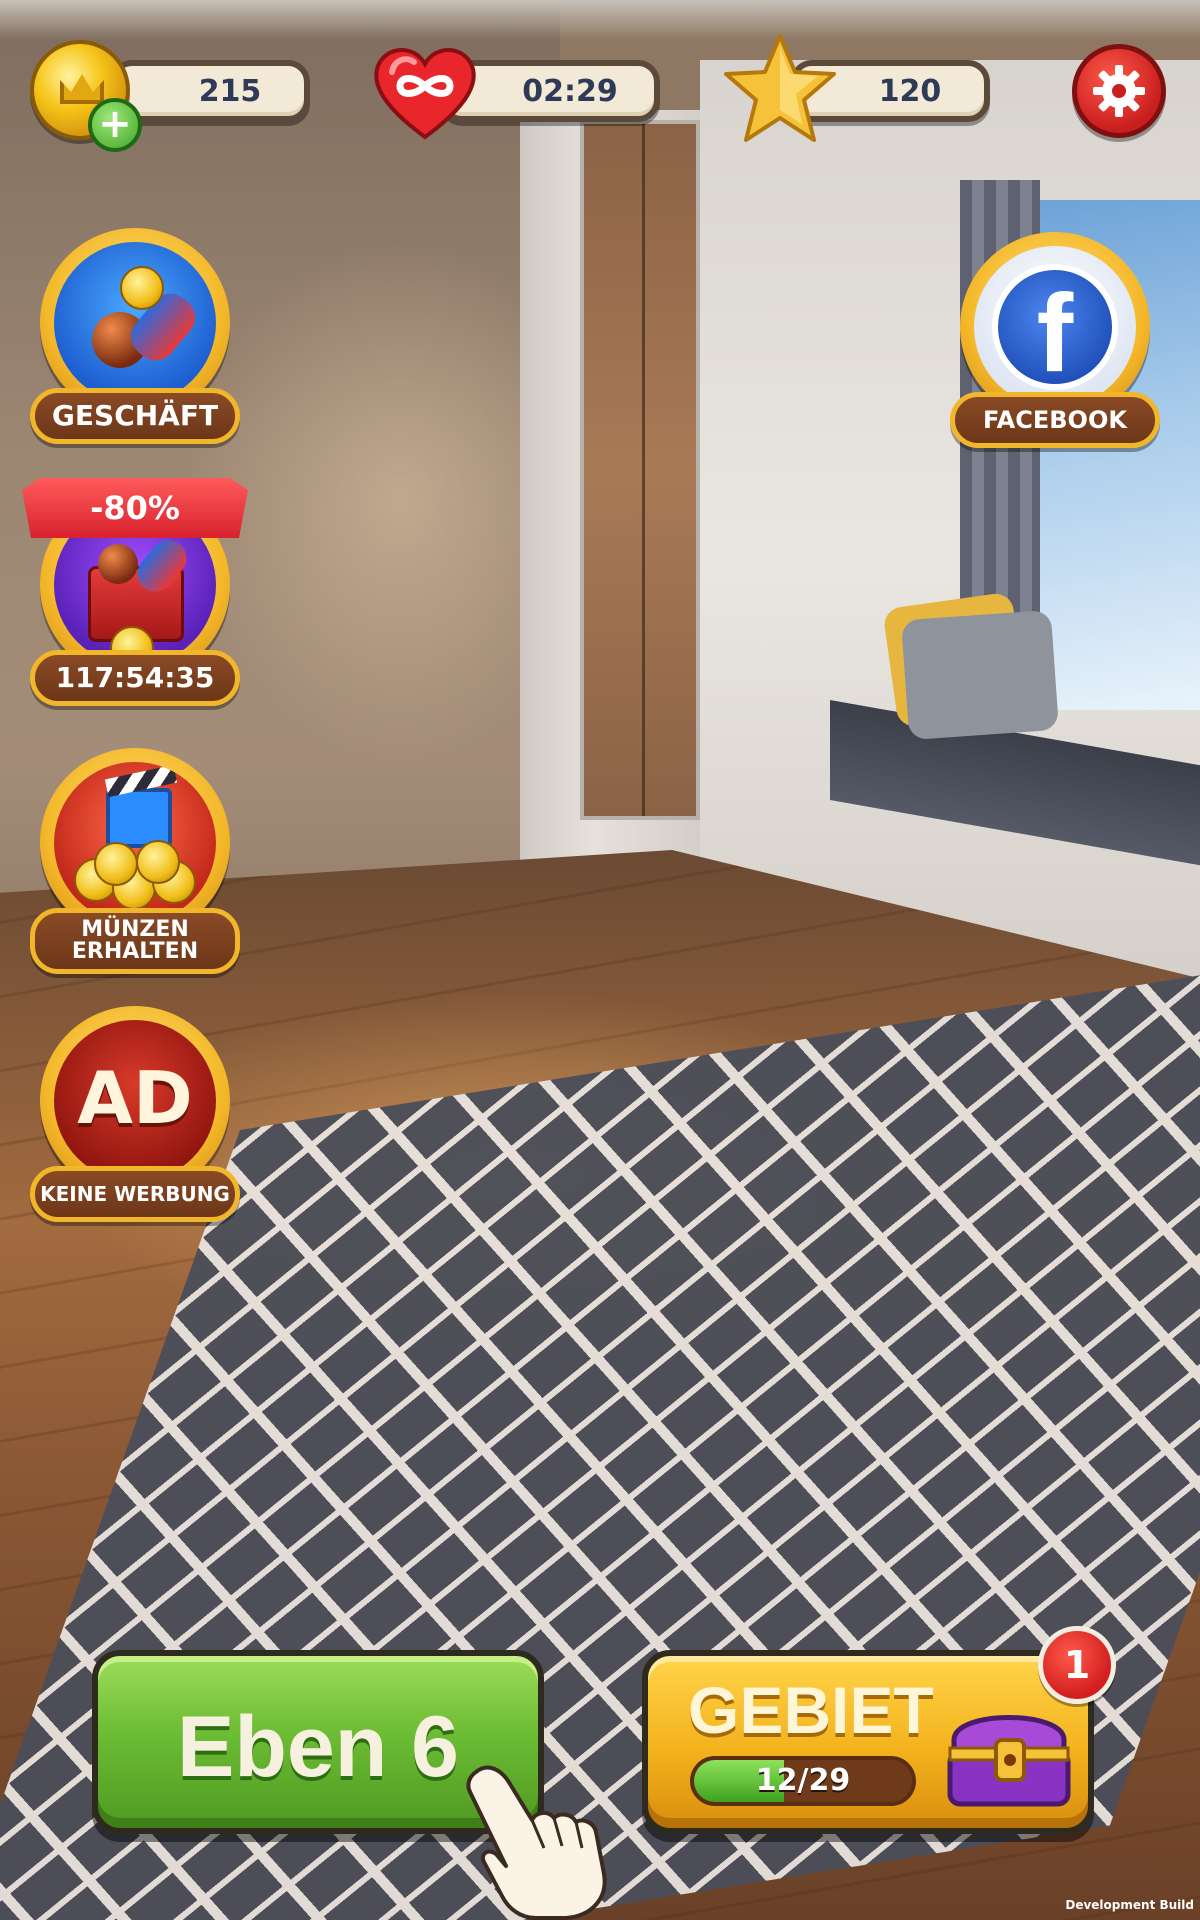 The height and width of the screenshot is (1920, 1200). I want to click on bomb-icon, so click(118, 564).